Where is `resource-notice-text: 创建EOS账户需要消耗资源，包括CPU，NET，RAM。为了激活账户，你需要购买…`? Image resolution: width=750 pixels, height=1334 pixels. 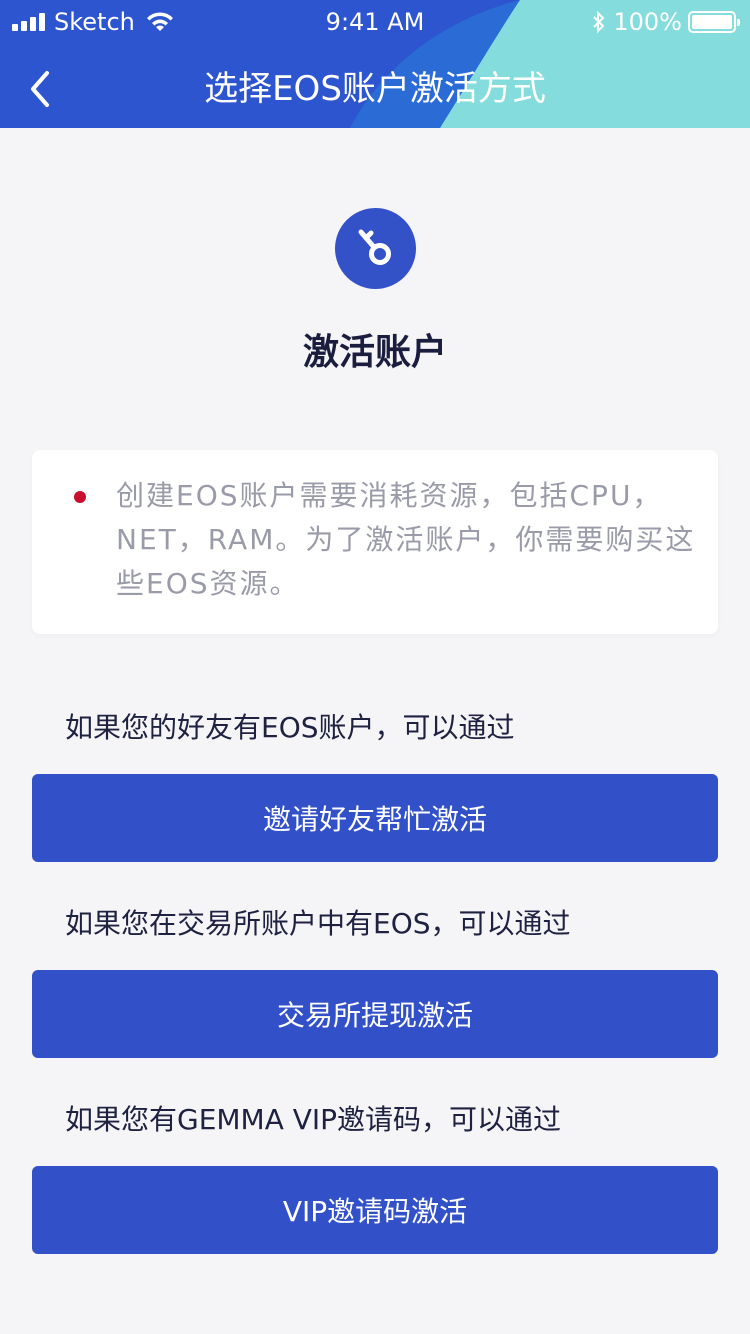
resource-notice-text: 创建EOS账户需要消耗资源，包括CPU，NET，RAM。为了激活账户，你需要购买… is located at coordinates (406, 539).